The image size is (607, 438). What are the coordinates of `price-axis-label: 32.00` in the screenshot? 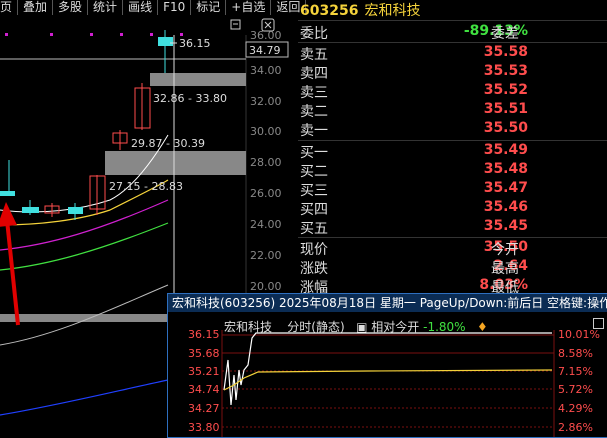 It's located at (266, 101).